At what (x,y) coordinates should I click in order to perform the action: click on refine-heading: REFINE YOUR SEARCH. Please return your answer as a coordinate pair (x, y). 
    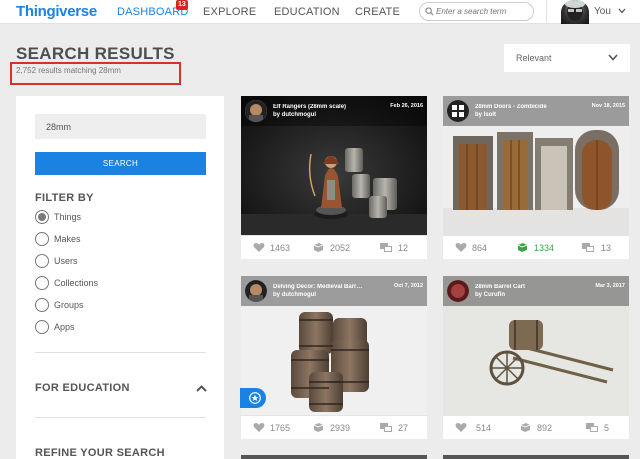
    Looking at the image, I should click on (100, 453).